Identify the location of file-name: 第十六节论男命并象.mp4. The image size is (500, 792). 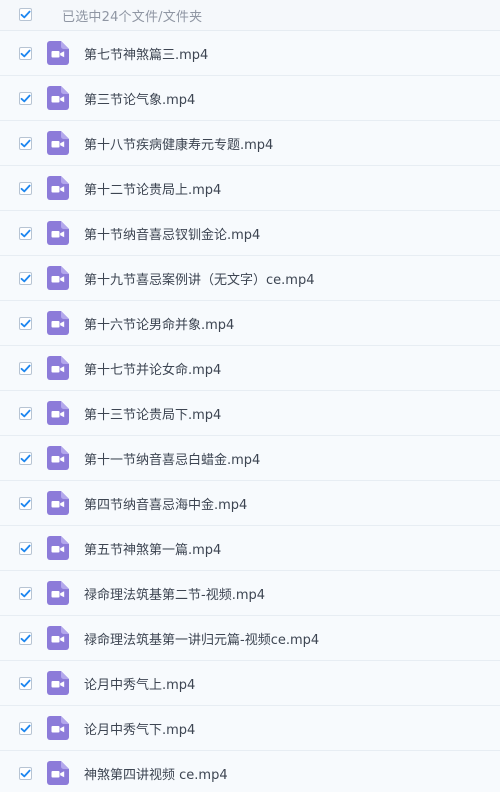
(159, 323).